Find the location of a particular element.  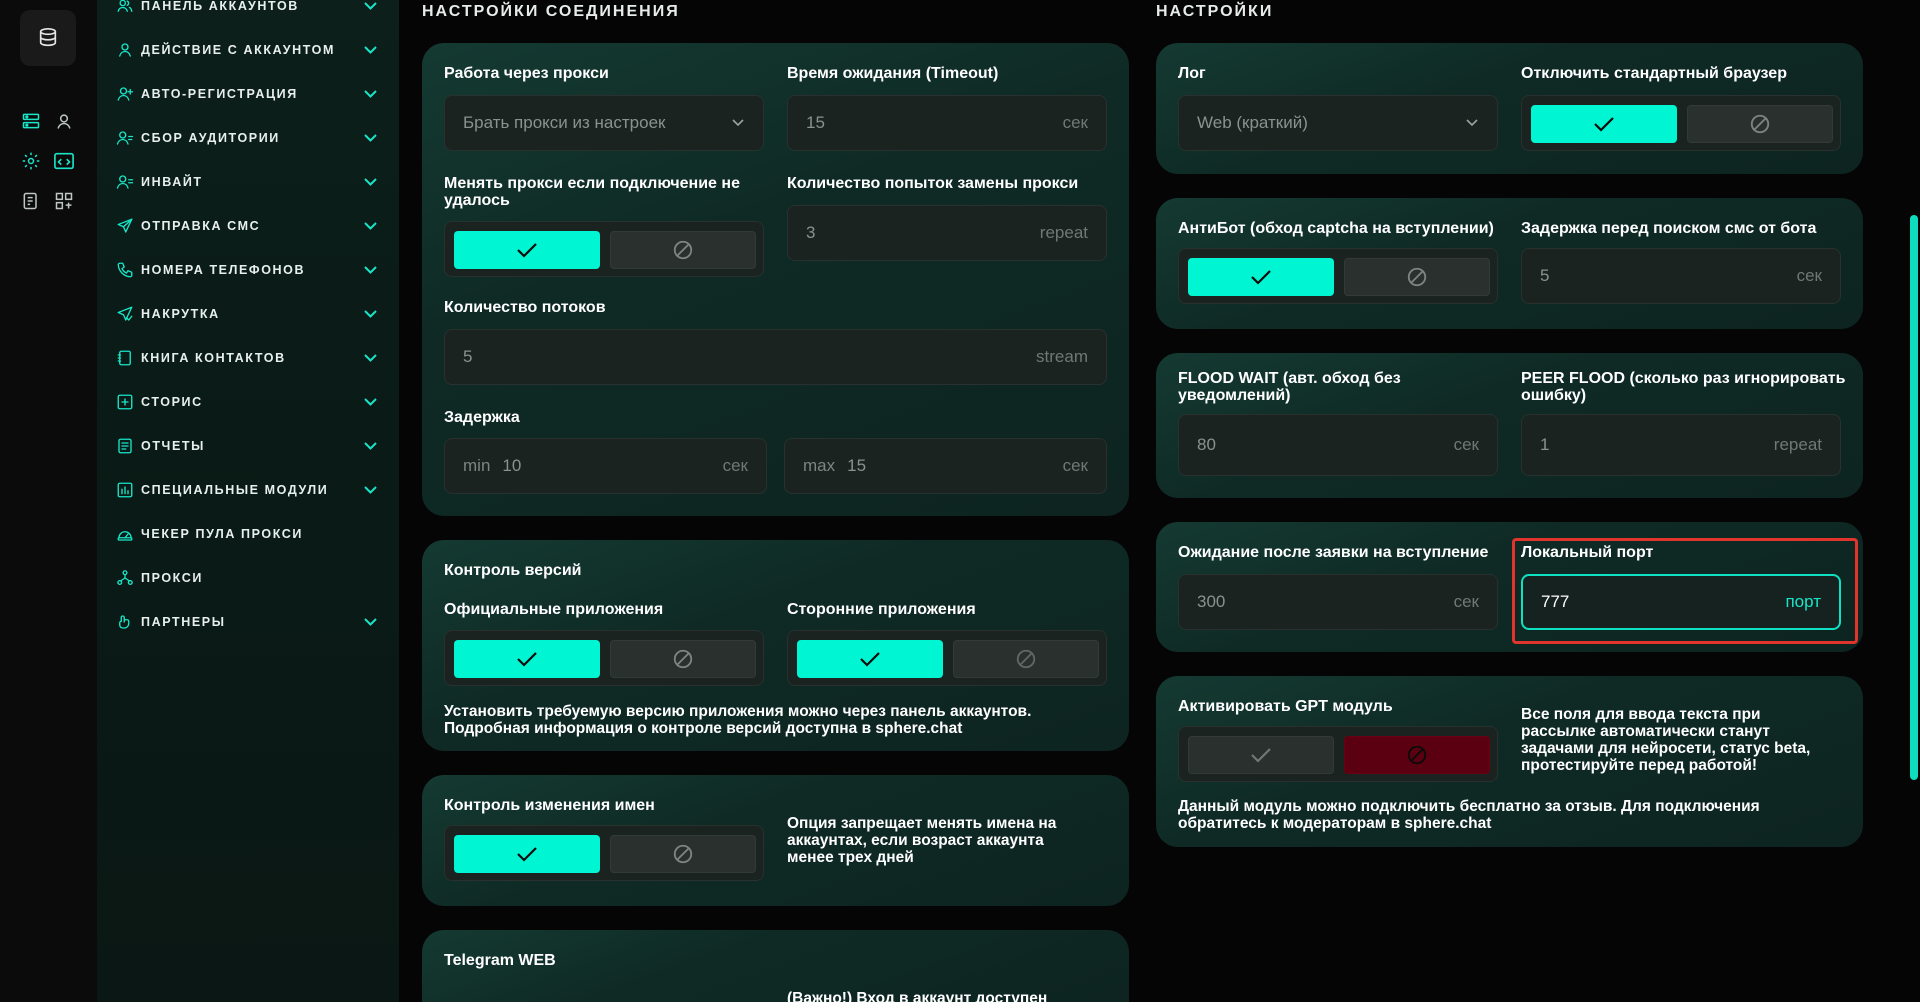

sidebar-item: ОТПРАВКА СМС is located at coordinates (246, 226).